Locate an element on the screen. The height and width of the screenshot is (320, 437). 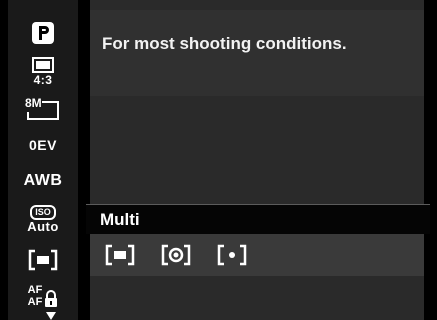
white-balance-item: AWB is located at coordinates (43, 181).